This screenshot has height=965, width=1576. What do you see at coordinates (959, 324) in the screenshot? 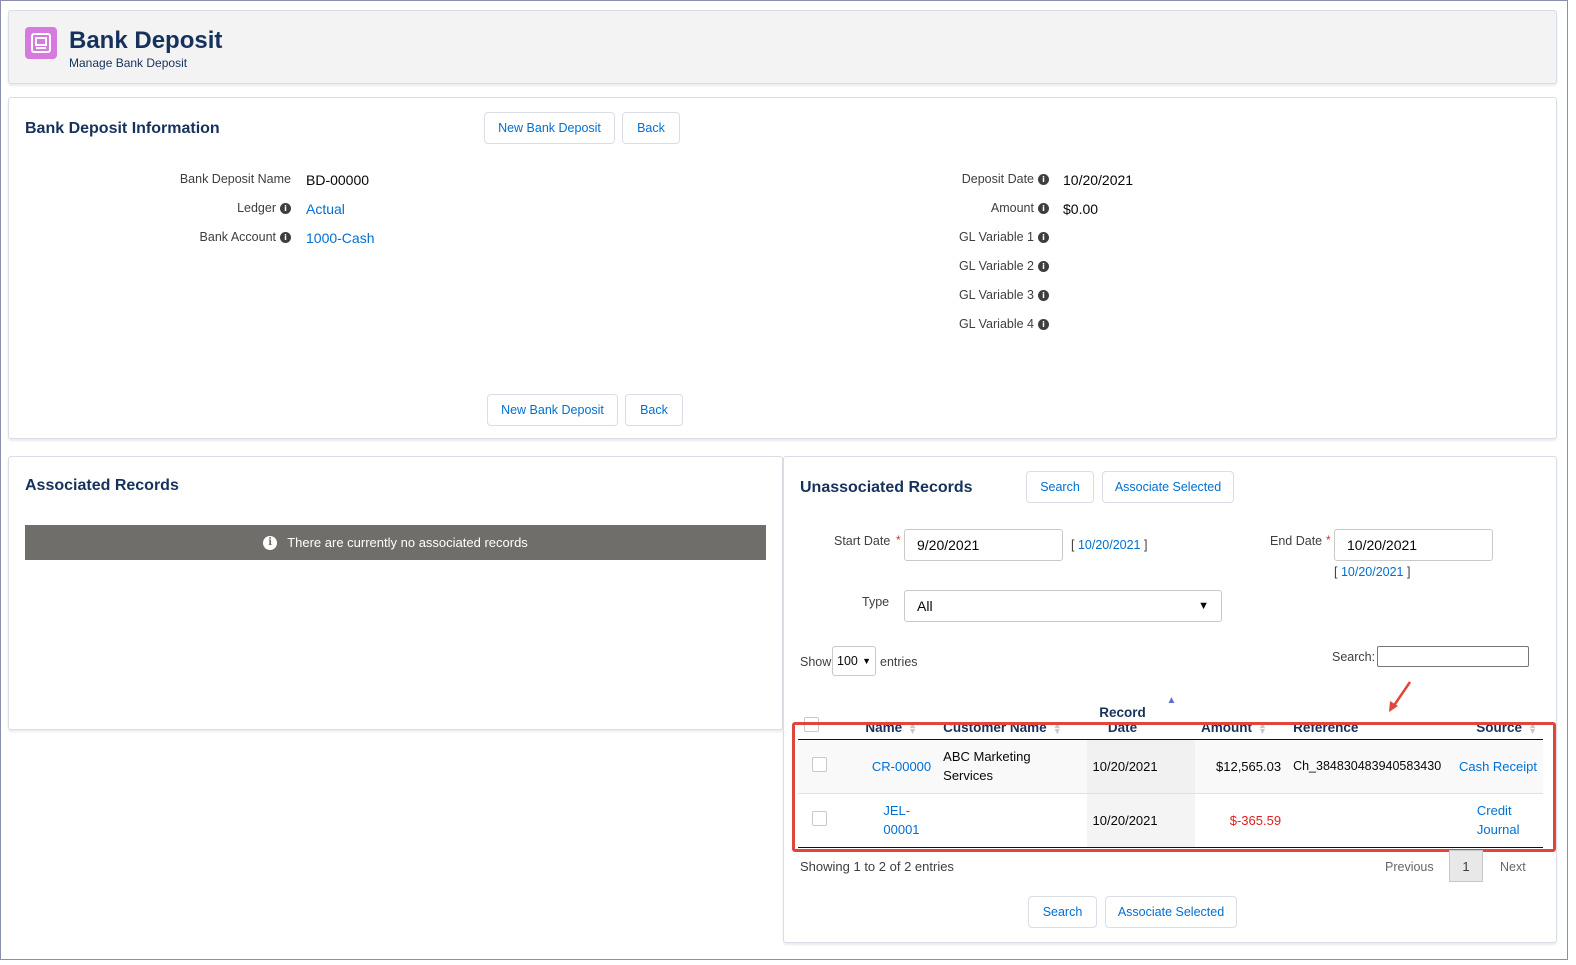
I see `gl-variable-4-label: GL Variable 4i` at bounding box center [959, 324].